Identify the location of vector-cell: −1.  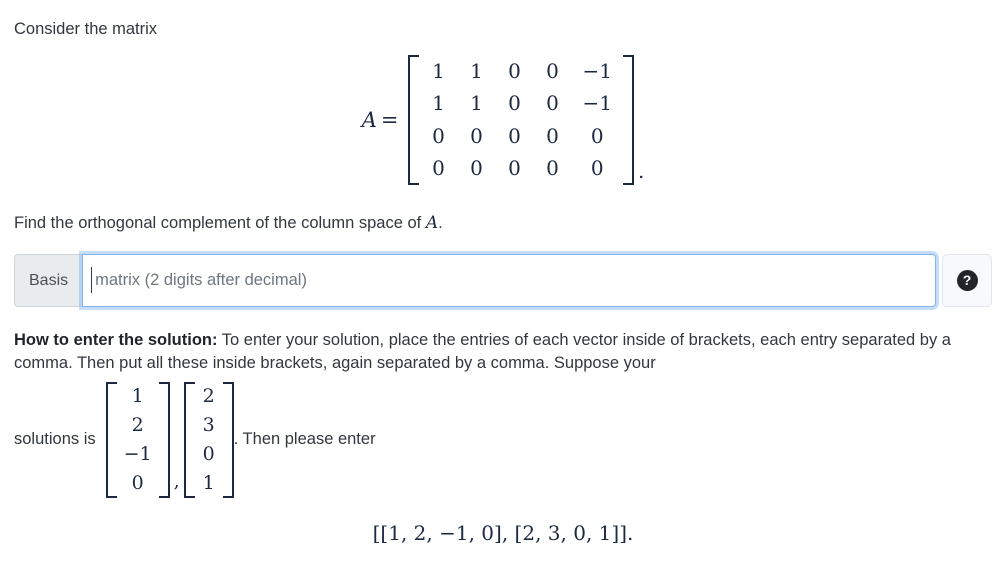
(137, 453).